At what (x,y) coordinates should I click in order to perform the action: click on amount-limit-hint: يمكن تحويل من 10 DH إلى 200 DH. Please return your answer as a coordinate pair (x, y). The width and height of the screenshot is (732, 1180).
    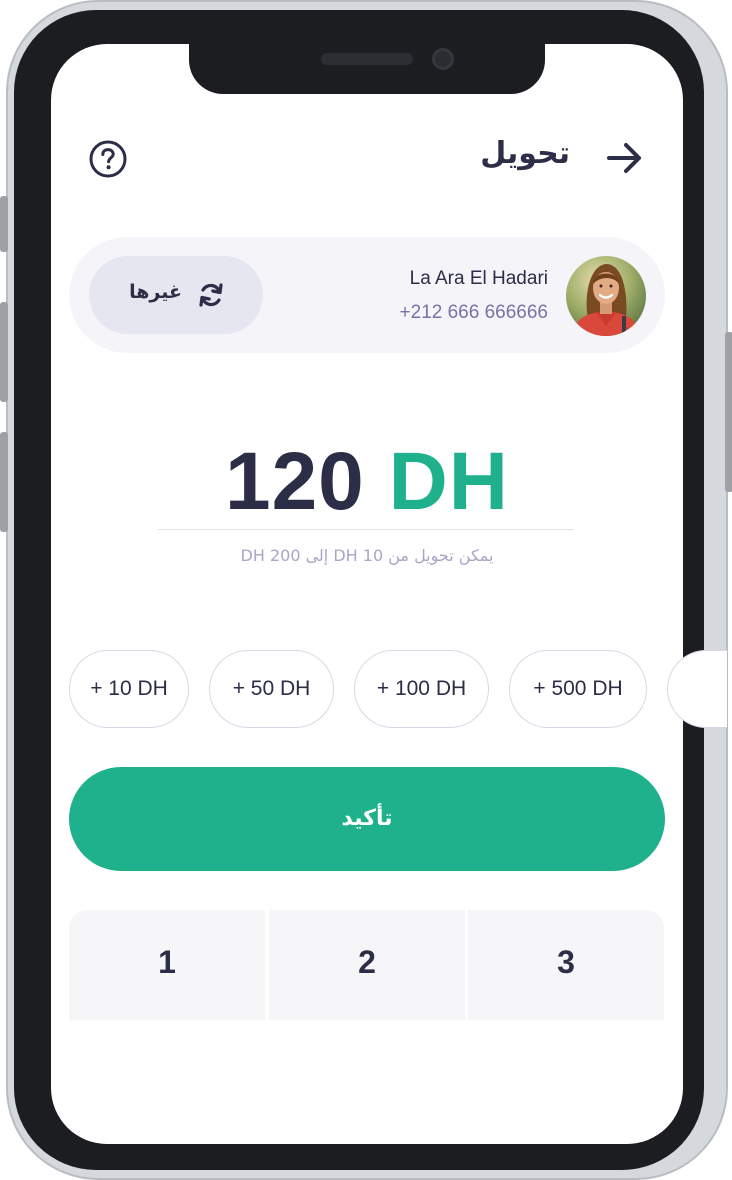
    Looking at the image, I should click on (367, 555).